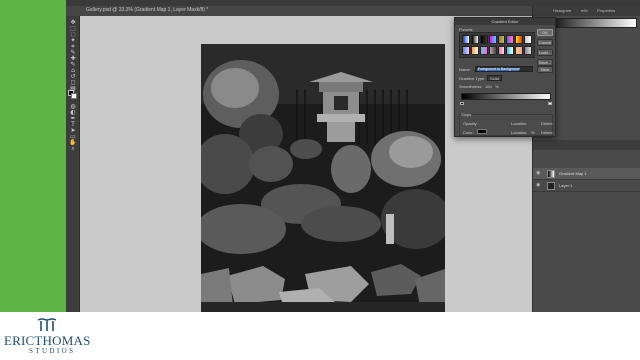  I want to click on layer-row-layer-1: ◉ Layer 1, so click(586, 186).